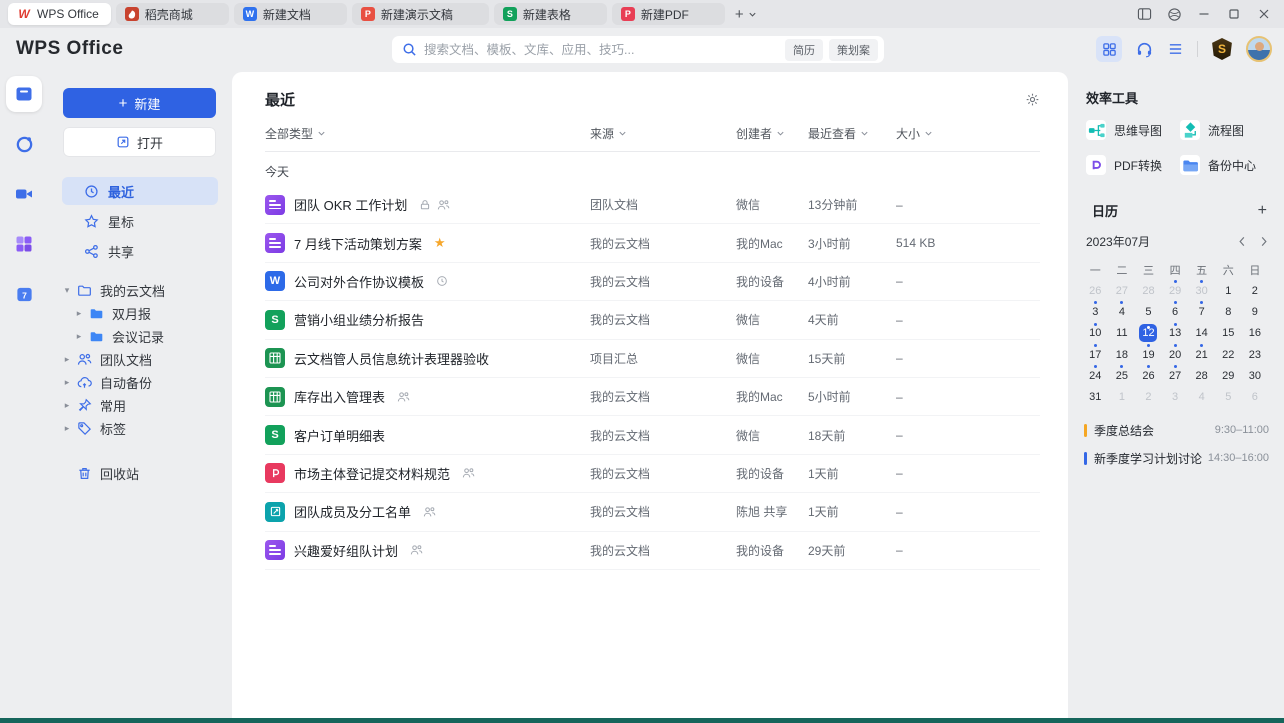 Image resolution: width=1284 pixels, height=723 pixels. What do you see at coordinates (1255, 311) in the screenshot?
I see `calendar-day: 9` at bounding box center [1255, 311].